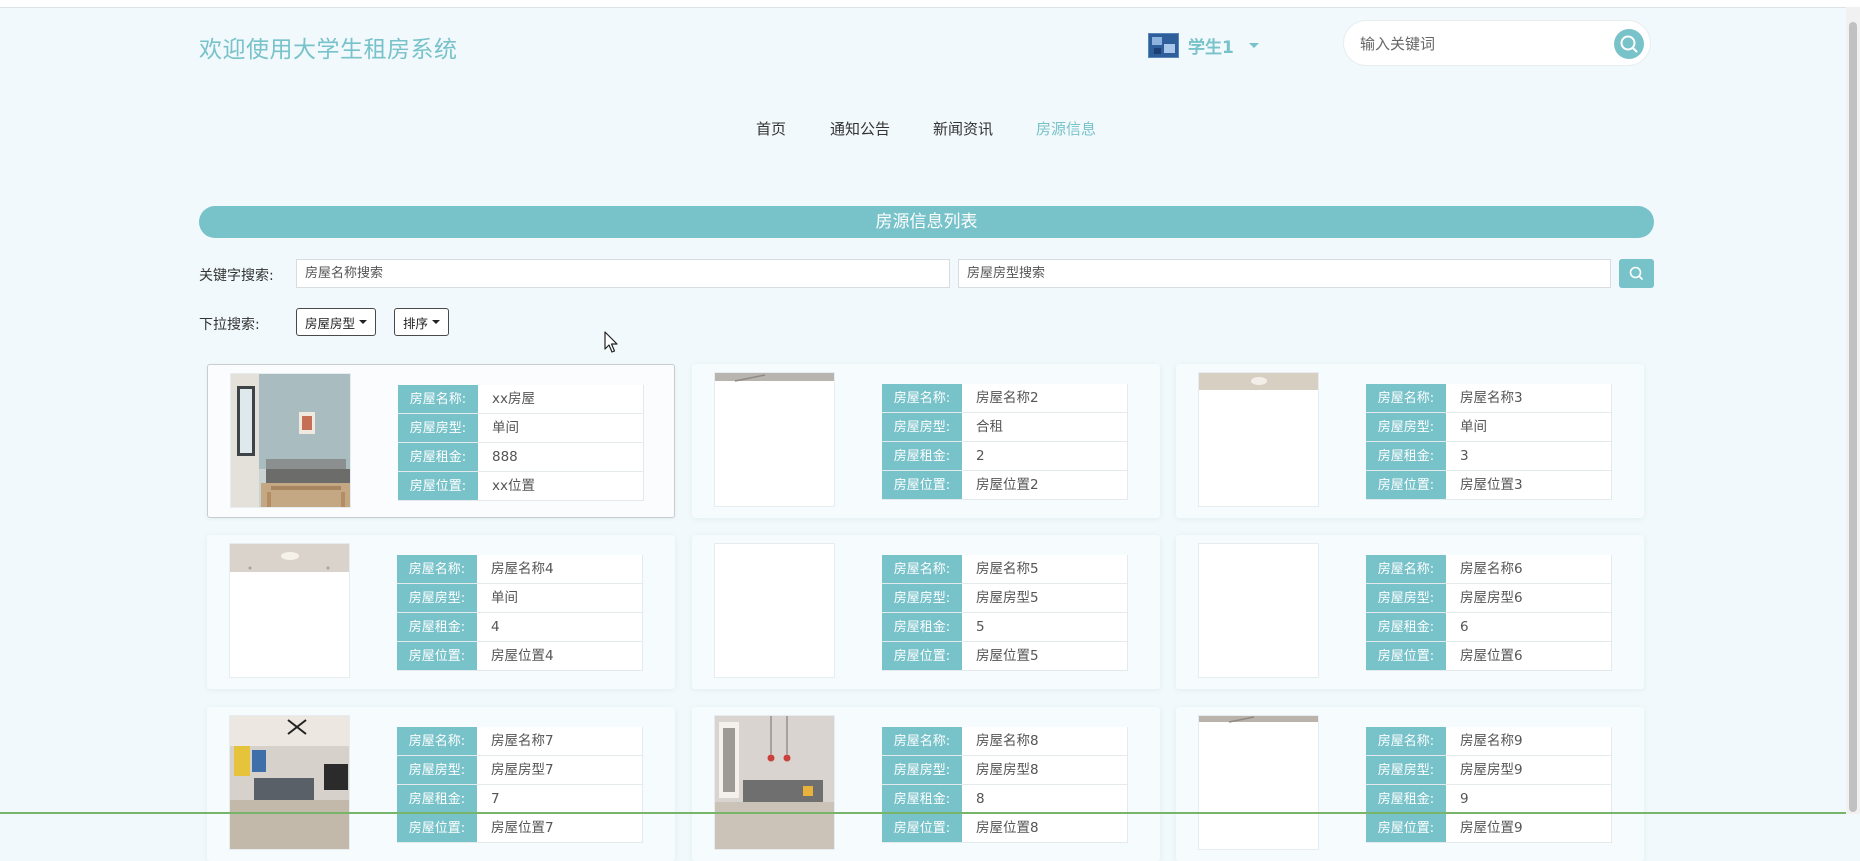 The width and height of the screenshot is (1860, 861). Describe the element at coordinates (1529, 741) in the screenshot. I see `house-name: 房屋名称9` at that location.